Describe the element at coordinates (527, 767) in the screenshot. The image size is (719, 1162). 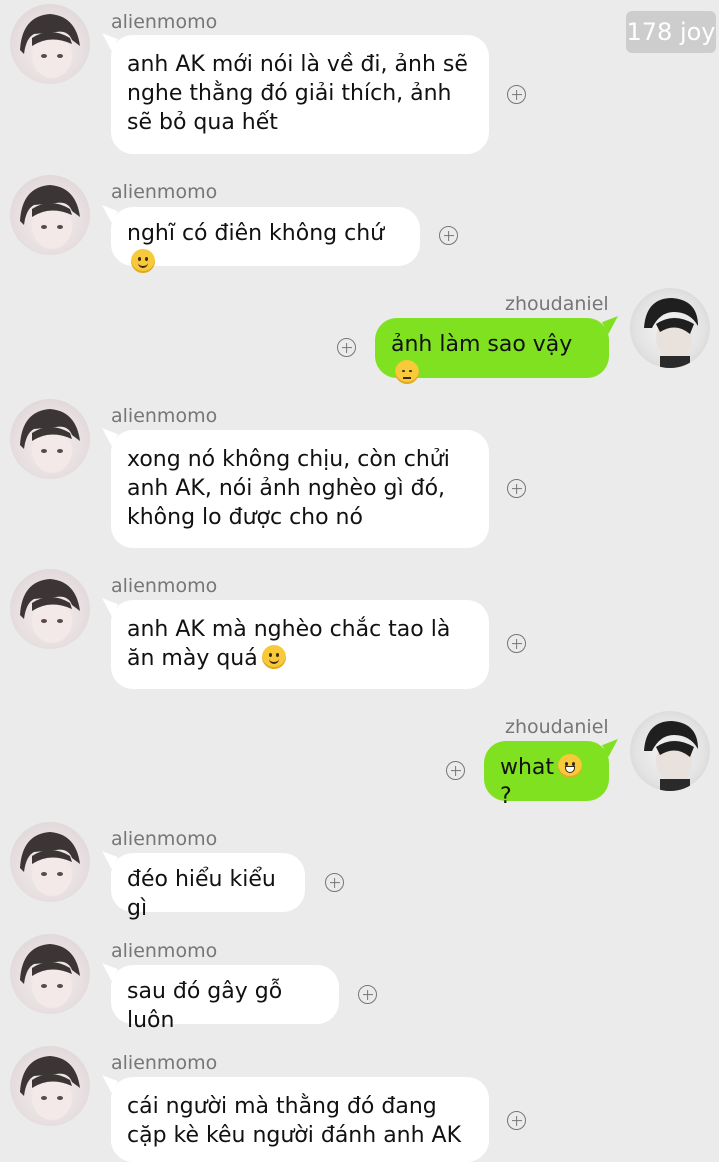
I see `message-text: what` at that location.